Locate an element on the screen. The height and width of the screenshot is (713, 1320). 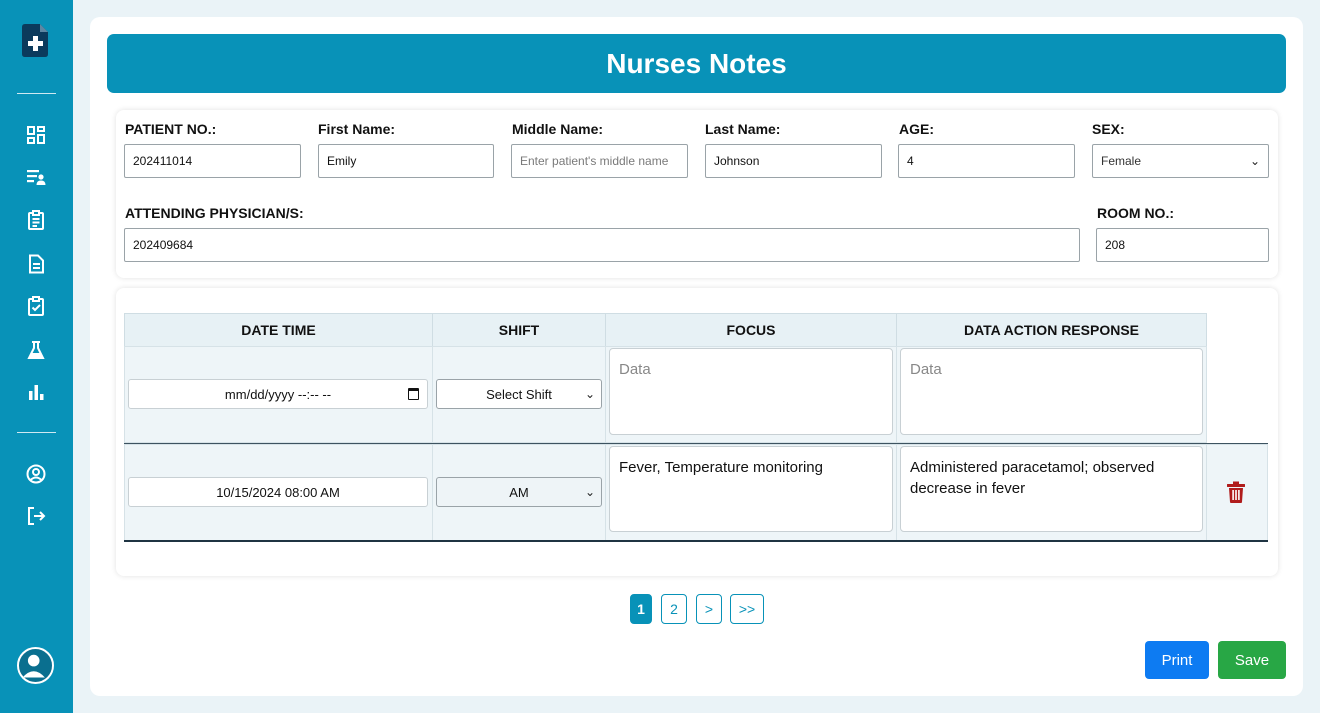
last-name-input: Johnson is located at coordinates (793, 161).